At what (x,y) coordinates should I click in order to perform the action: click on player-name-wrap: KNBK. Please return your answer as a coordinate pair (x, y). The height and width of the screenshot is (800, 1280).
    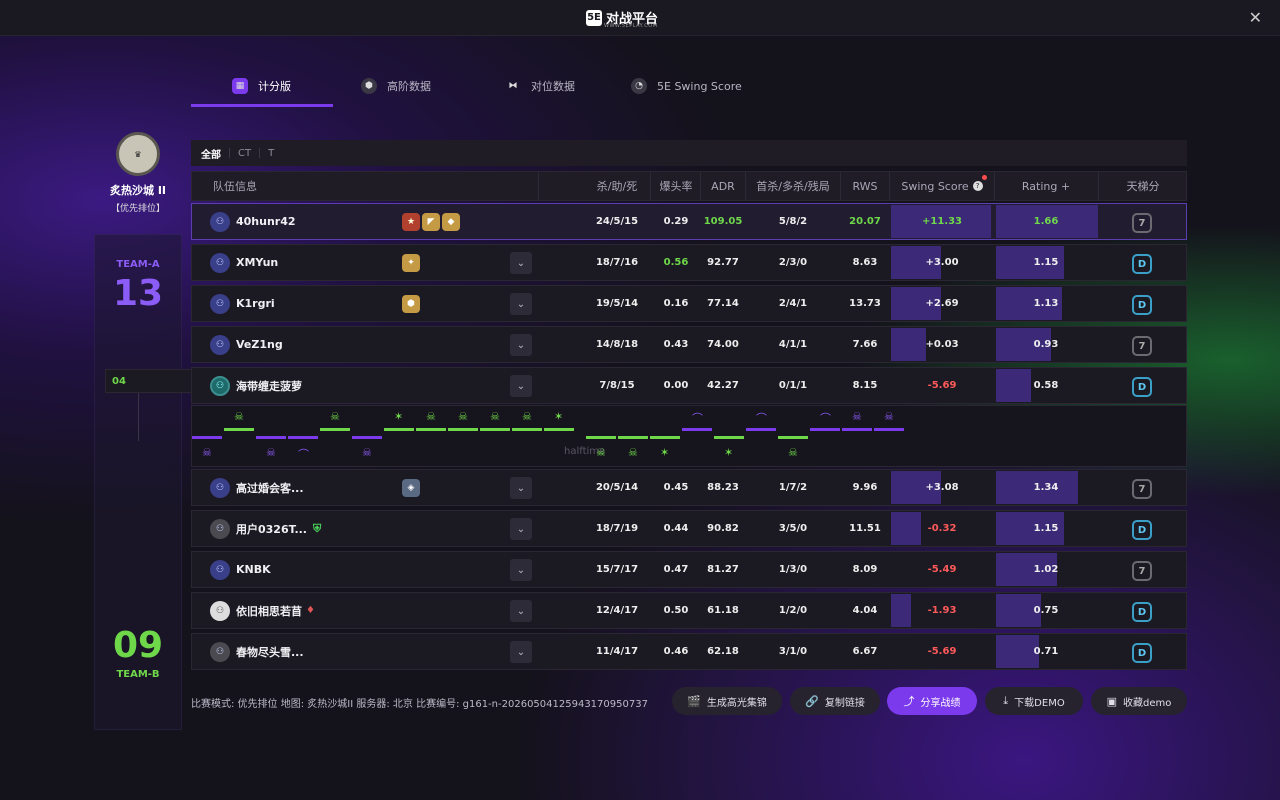
    Looking at the image, I should click on (253, 569).